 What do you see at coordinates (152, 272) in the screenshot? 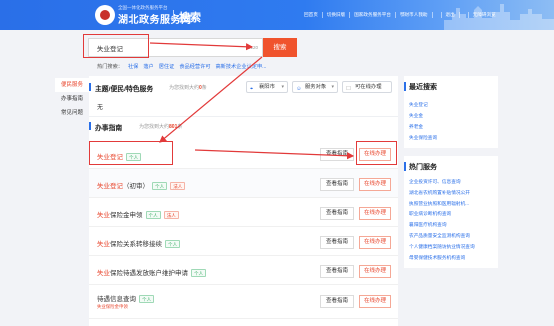
I see `guide-row-title: 失业保险待遇发放账户维护申请 个人` at bounding box center [152, 272].